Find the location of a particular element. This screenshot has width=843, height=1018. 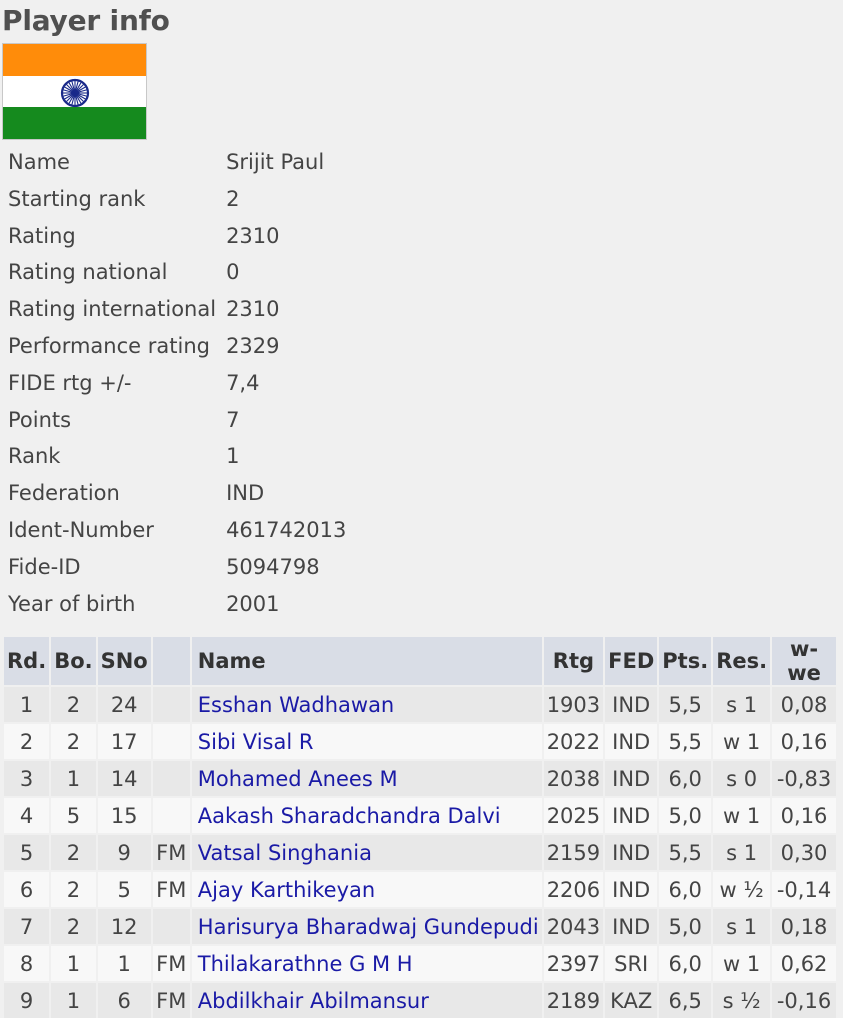

flag-white-band is located at coordinates (74, 91).